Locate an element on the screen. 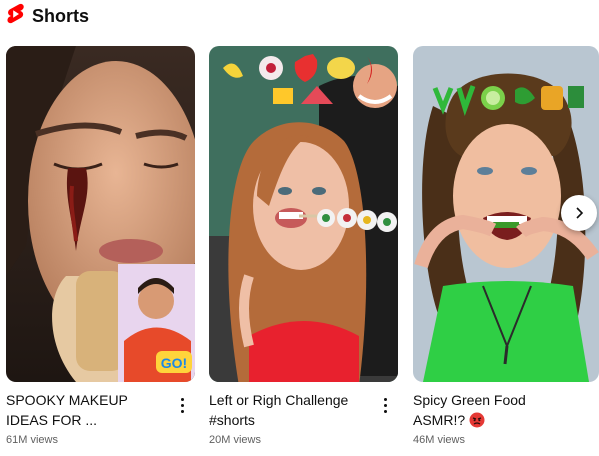  chevron-right-icon is located at coordinates (580, 213).